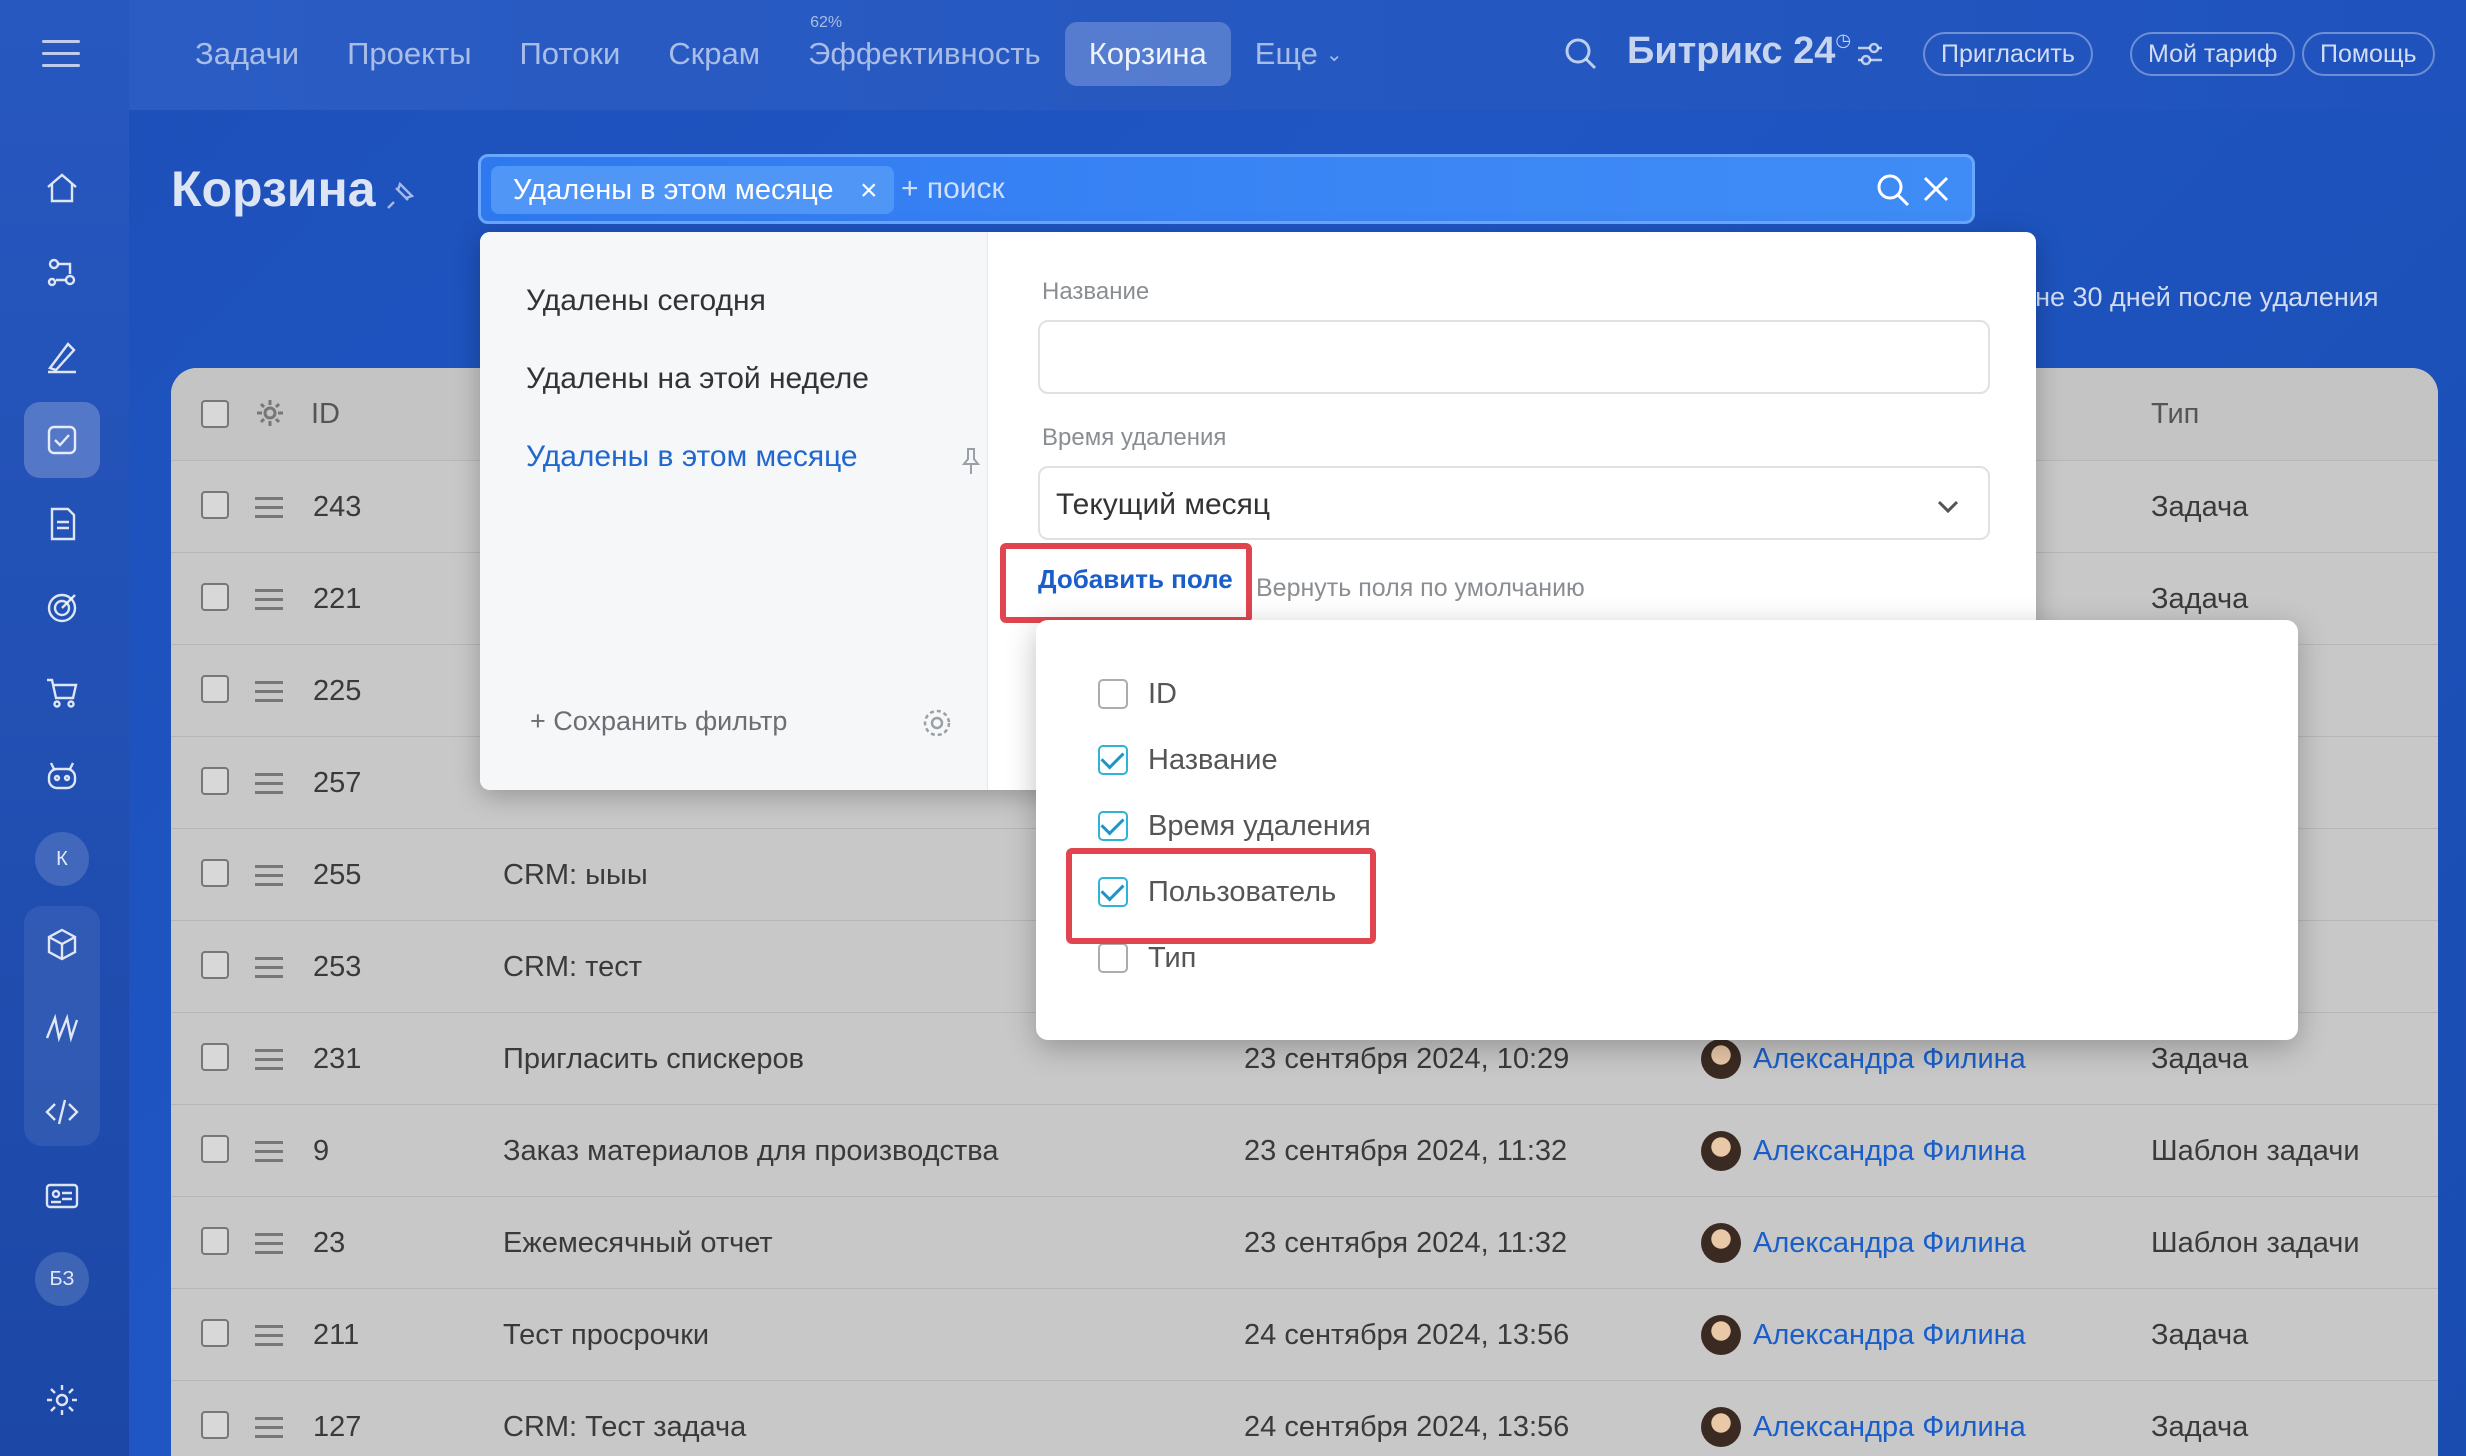 The image size is (2466, 1456). What do you see at coordinates (62, 356) in the screenshot?
I see `sign-icon` at bounding box center [62, 356].